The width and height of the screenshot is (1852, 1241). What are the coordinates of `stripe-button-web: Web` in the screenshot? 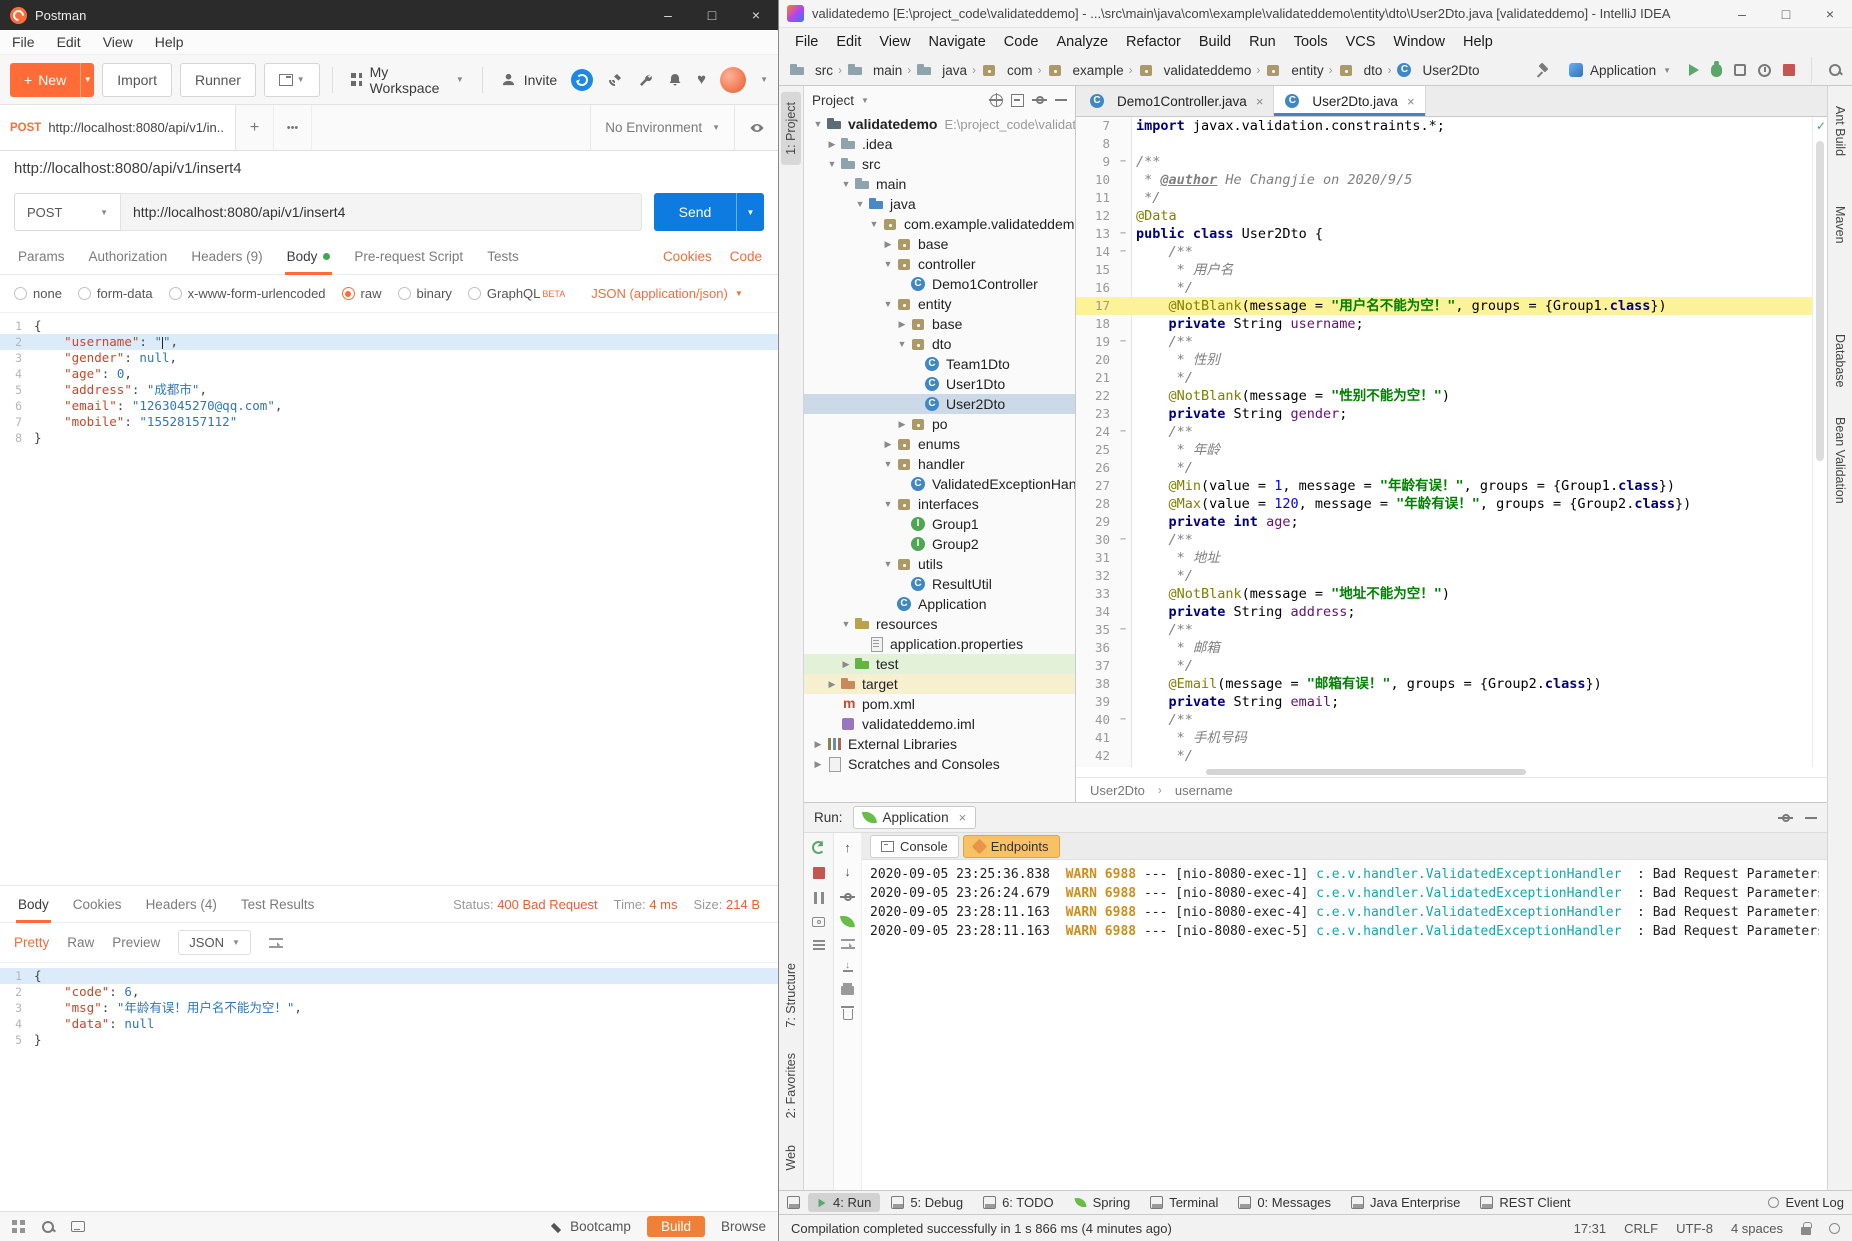 It's located at (791, 1157).